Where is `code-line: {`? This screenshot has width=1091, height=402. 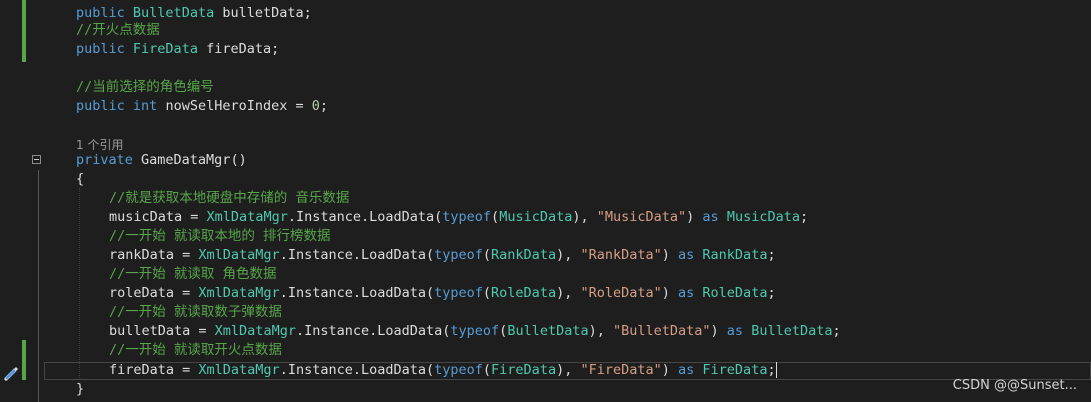
code-line: { is located at coordinates (80, 179).